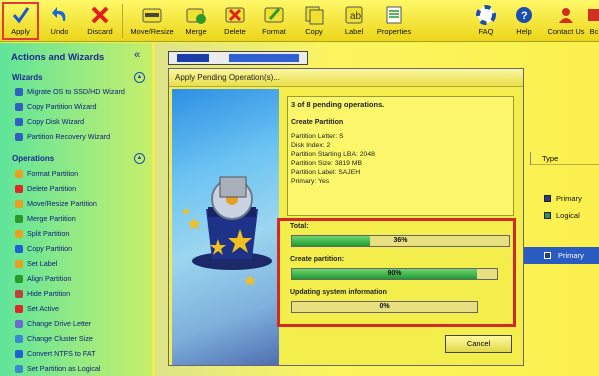 The width and height of the screenshot is (599, 376). Describe the element at coordinates (100, 14) in the screenshot. I see `discard-icon` at that location.